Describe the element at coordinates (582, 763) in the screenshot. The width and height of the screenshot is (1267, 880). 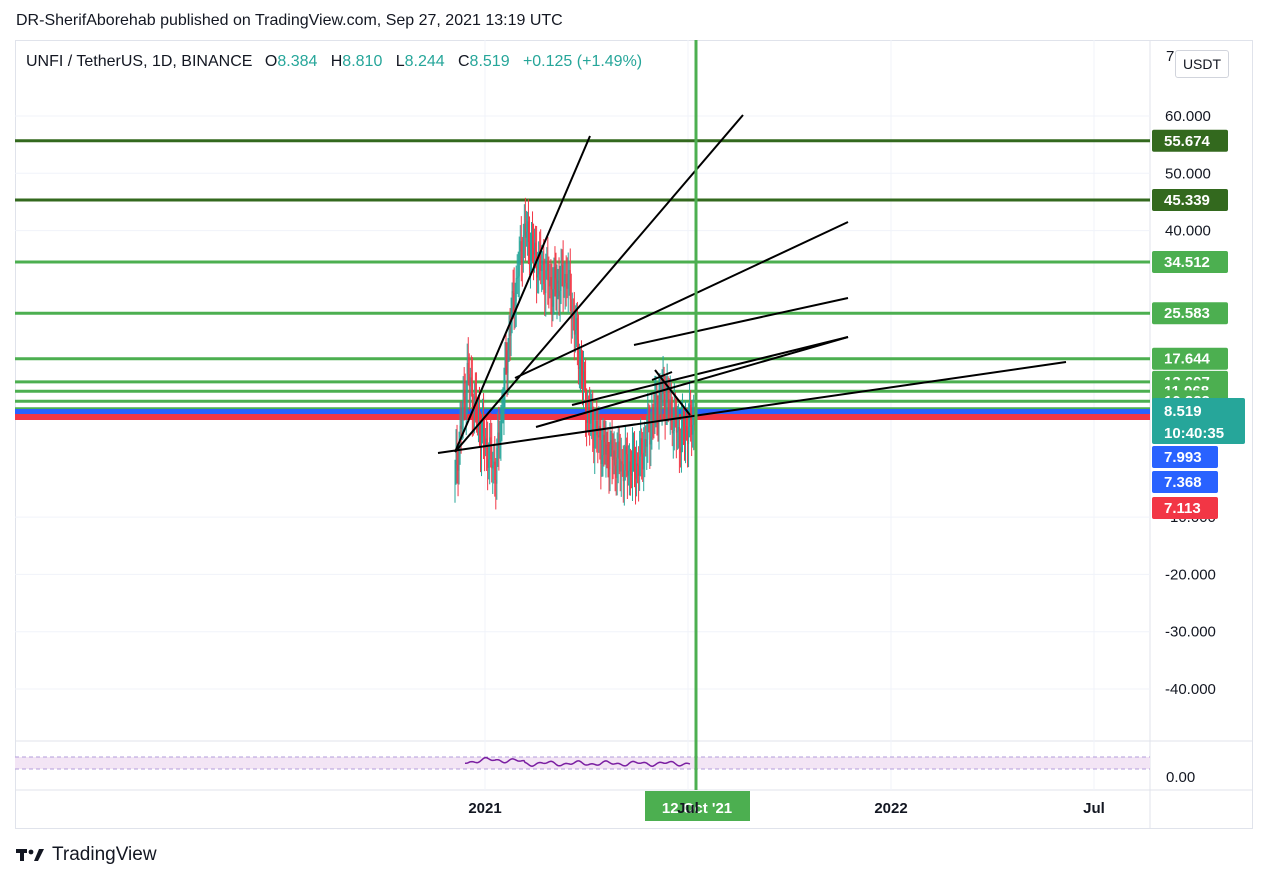
I see `oscillator-pane` at that location.